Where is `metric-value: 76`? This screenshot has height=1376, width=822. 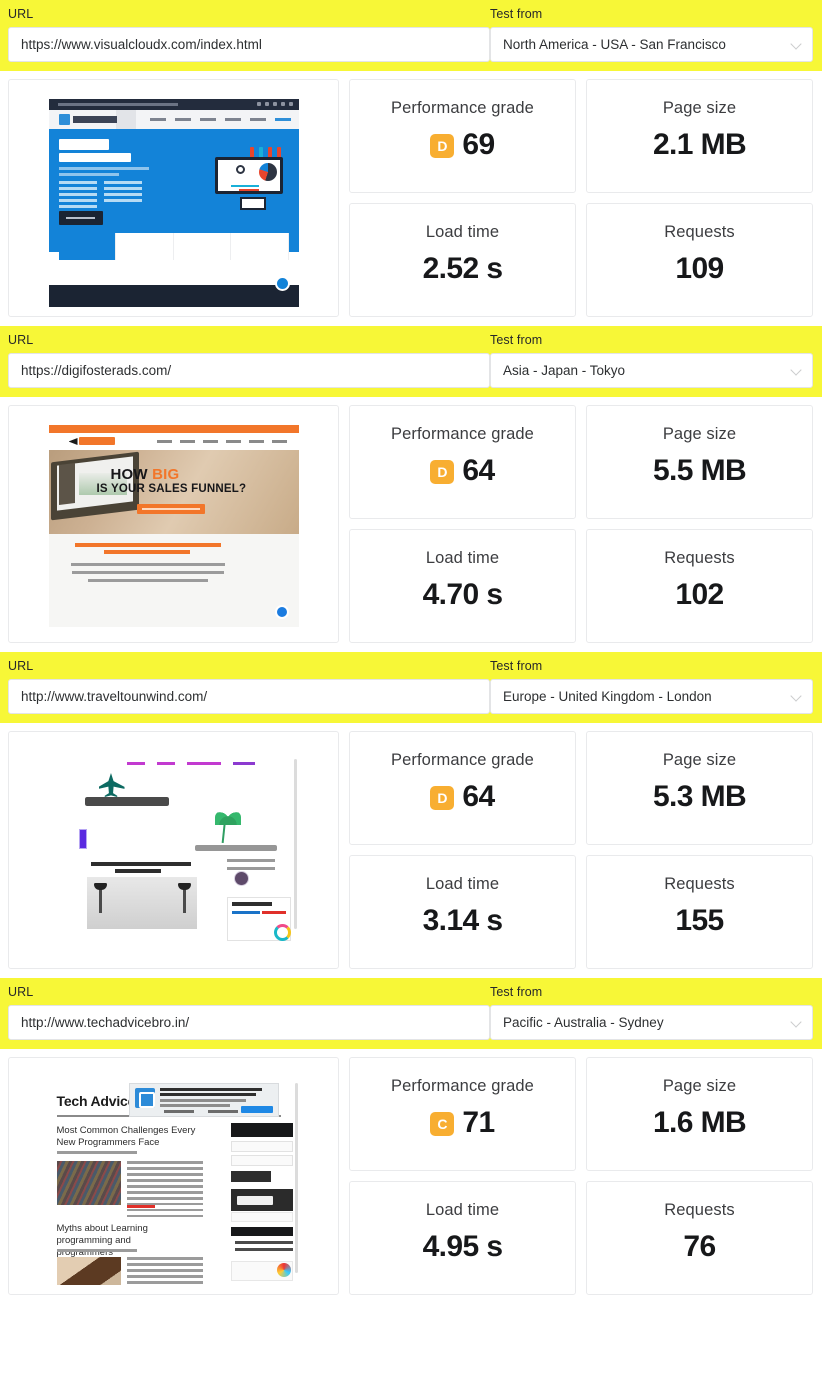
metric-value: 76 is located at coordinates (699, 1246).